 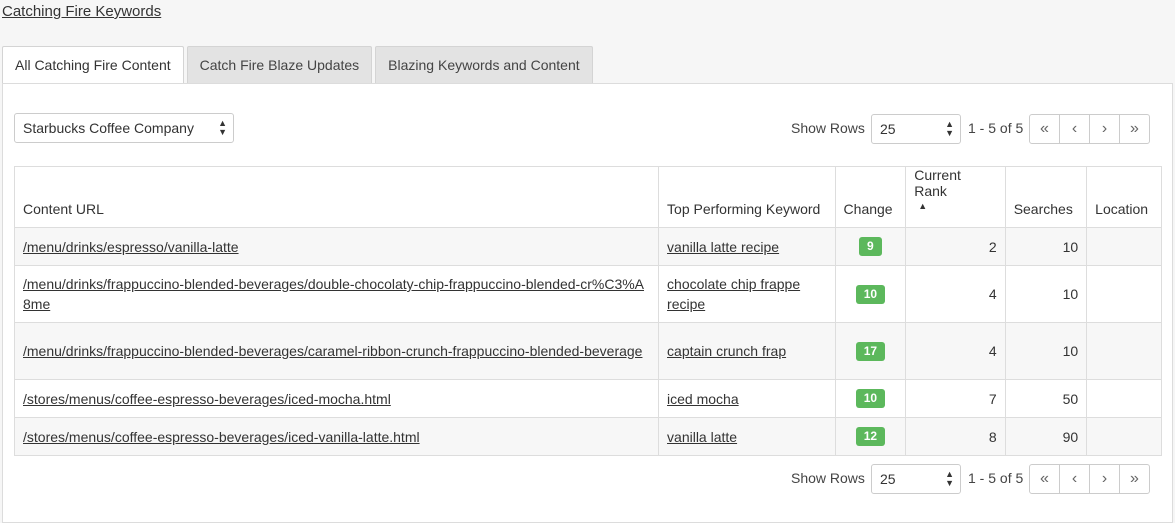 I want to click on change-cell: 17, so click(x=870, y=351).